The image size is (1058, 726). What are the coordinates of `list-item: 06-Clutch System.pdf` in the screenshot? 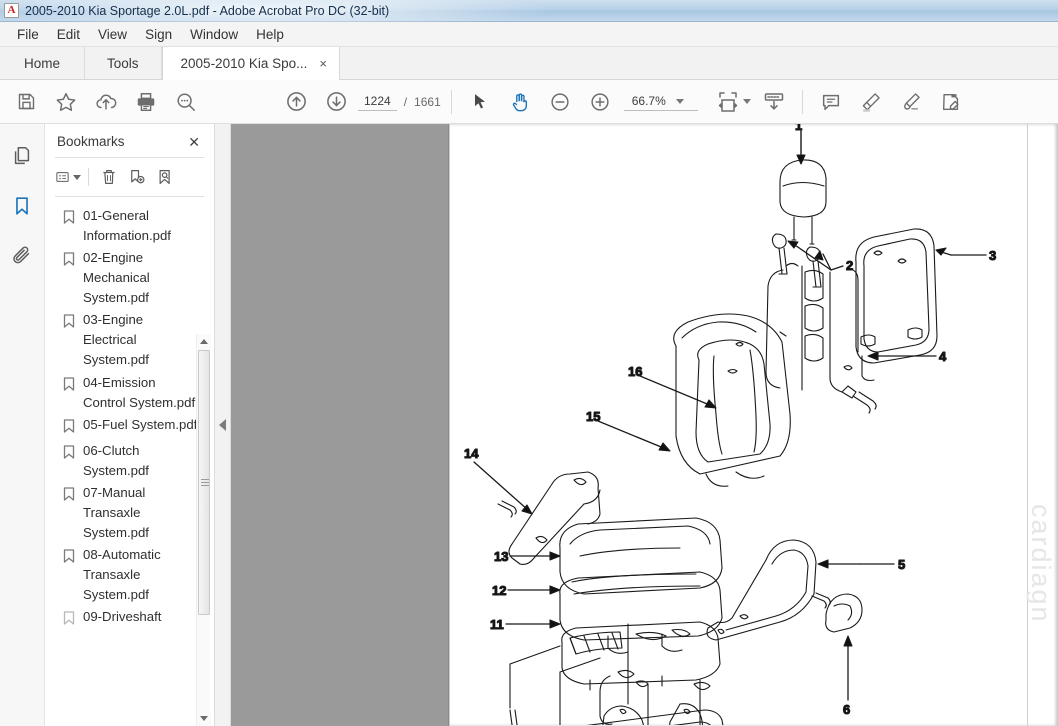 It's located at (129, 461).